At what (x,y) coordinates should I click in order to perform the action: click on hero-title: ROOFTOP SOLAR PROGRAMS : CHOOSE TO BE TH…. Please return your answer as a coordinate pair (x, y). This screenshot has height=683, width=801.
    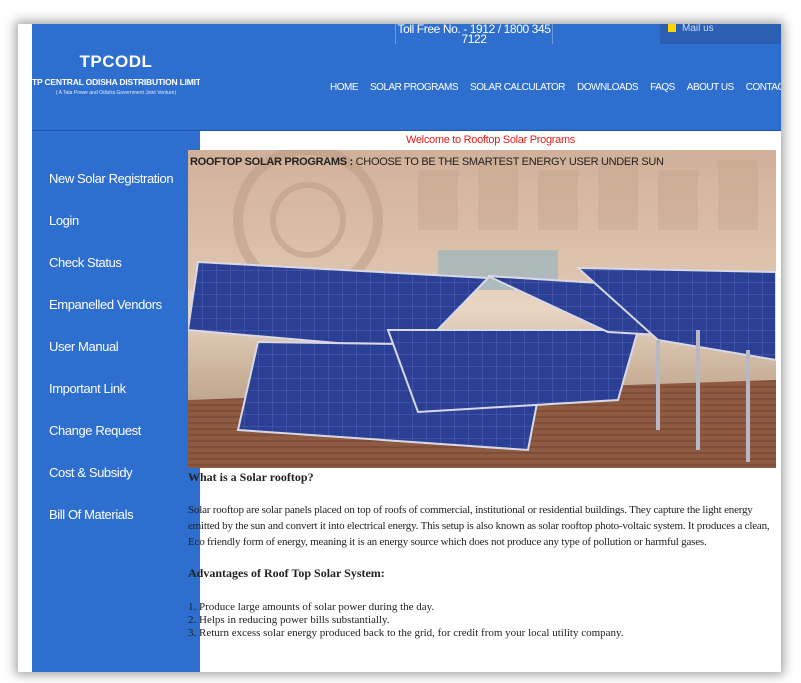
    Looking at the image, I should click on (427, 162).